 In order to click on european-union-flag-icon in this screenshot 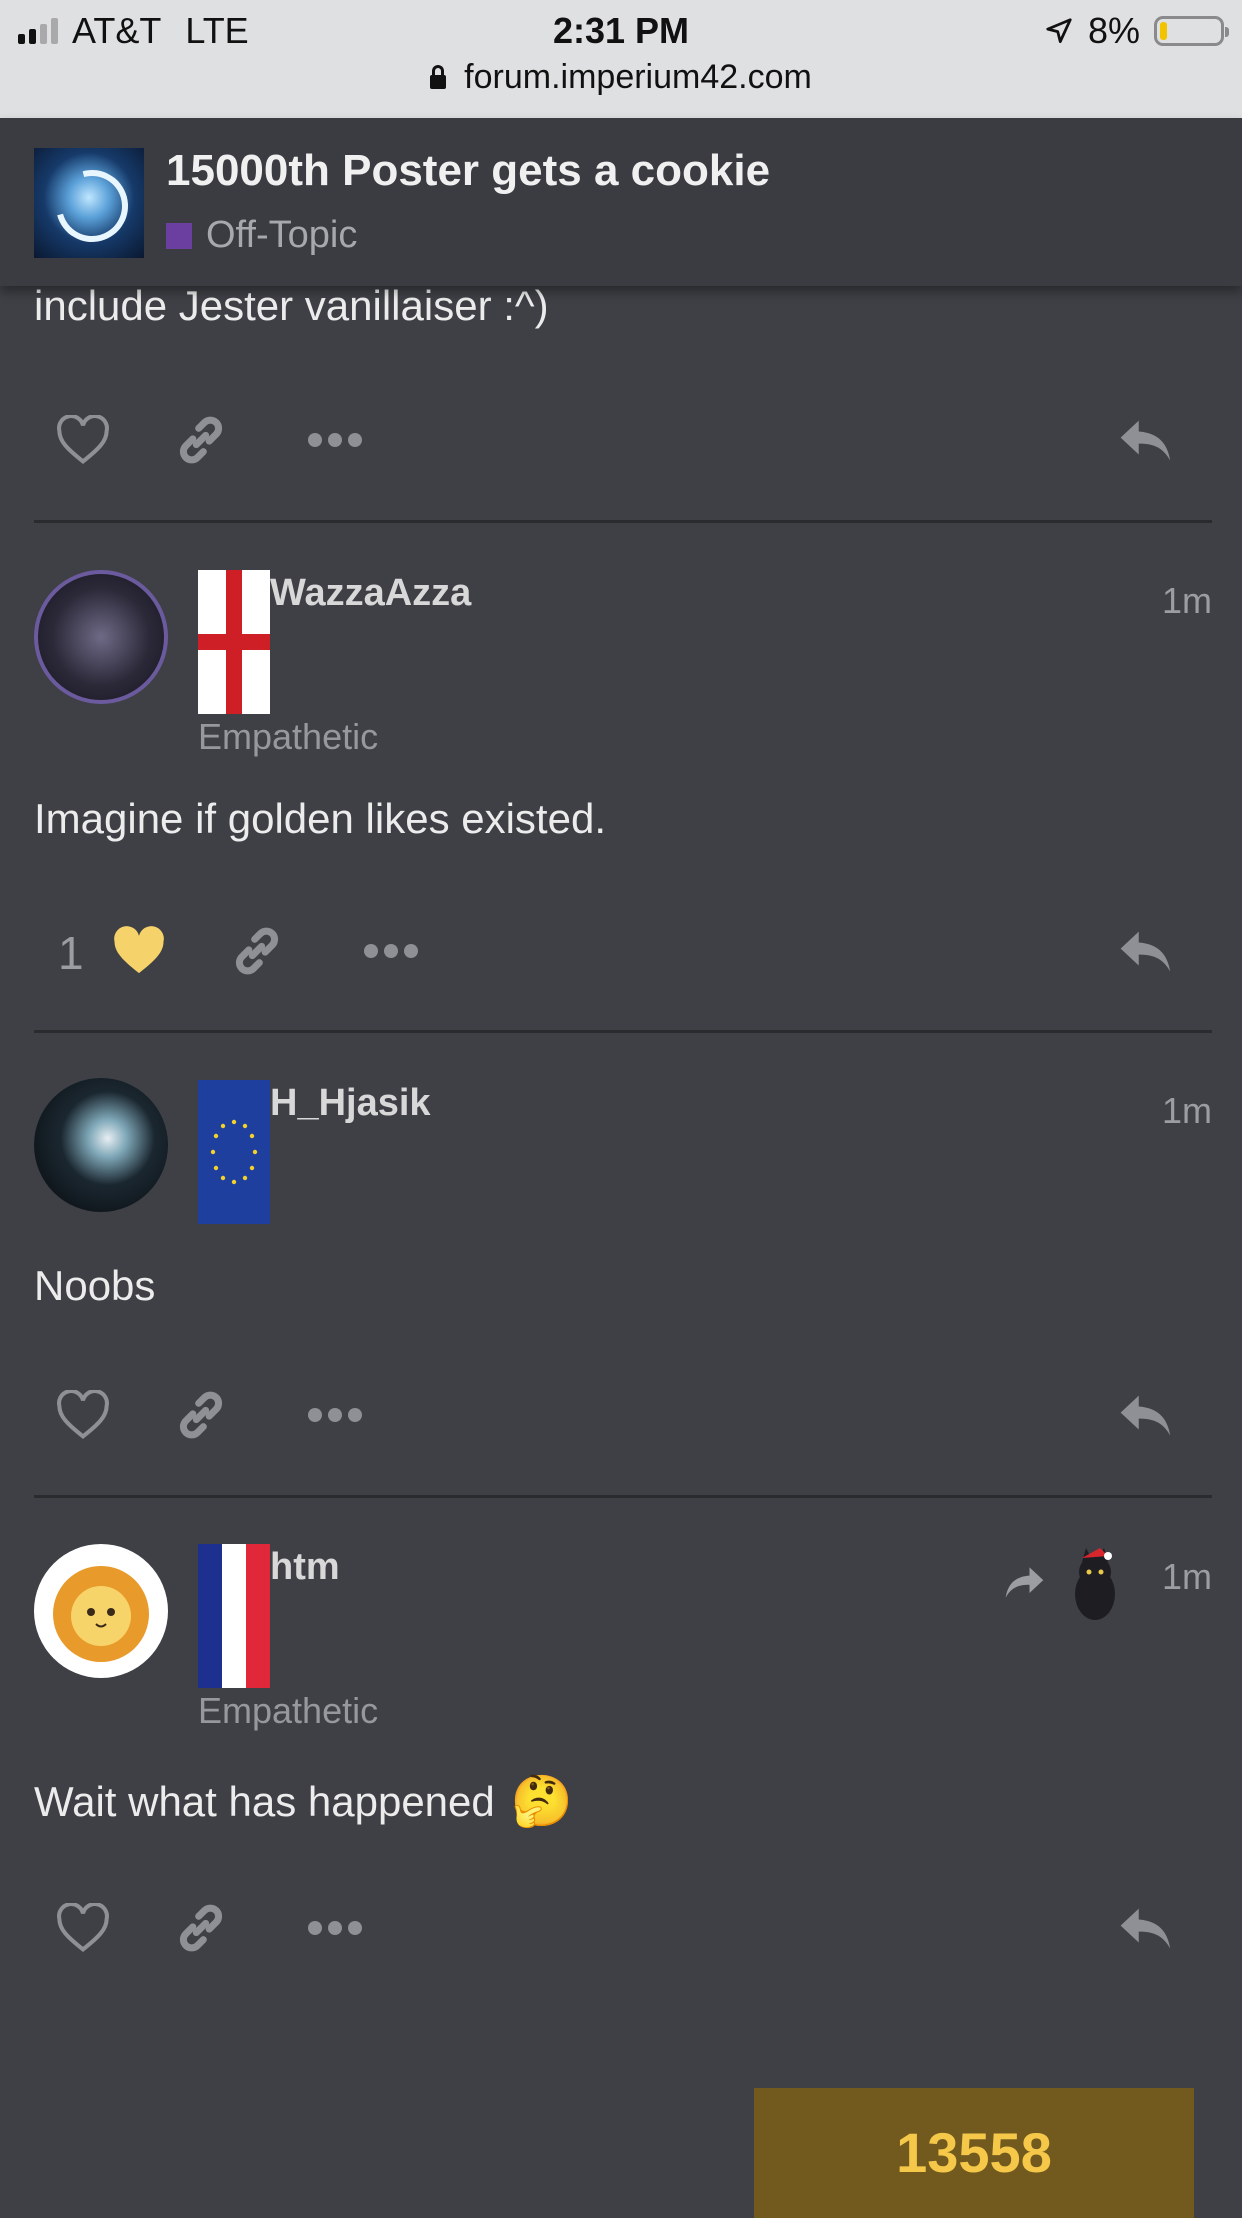, I will do `click(234, 1152)`.